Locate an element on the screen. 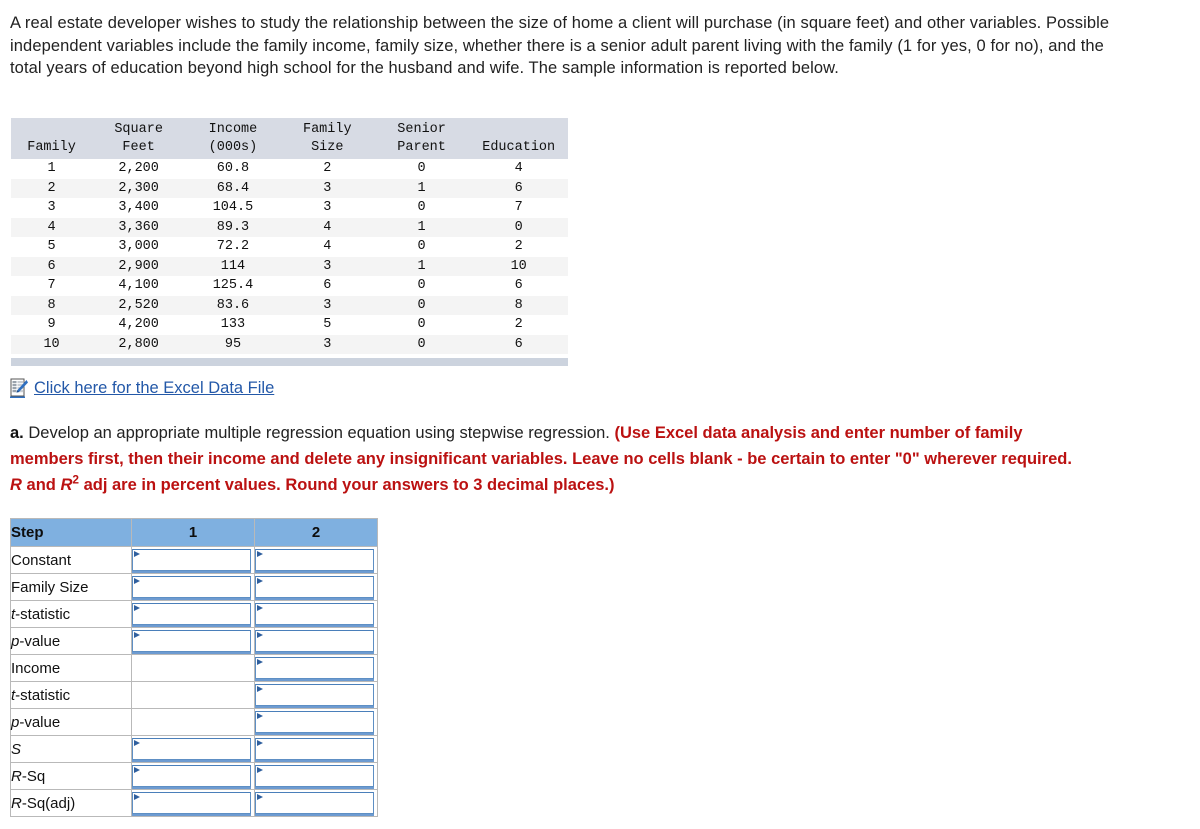 Image resolution: width=1200 pixels, height=829 pixels. step-row-label: S is located at coordinates (71, 749).